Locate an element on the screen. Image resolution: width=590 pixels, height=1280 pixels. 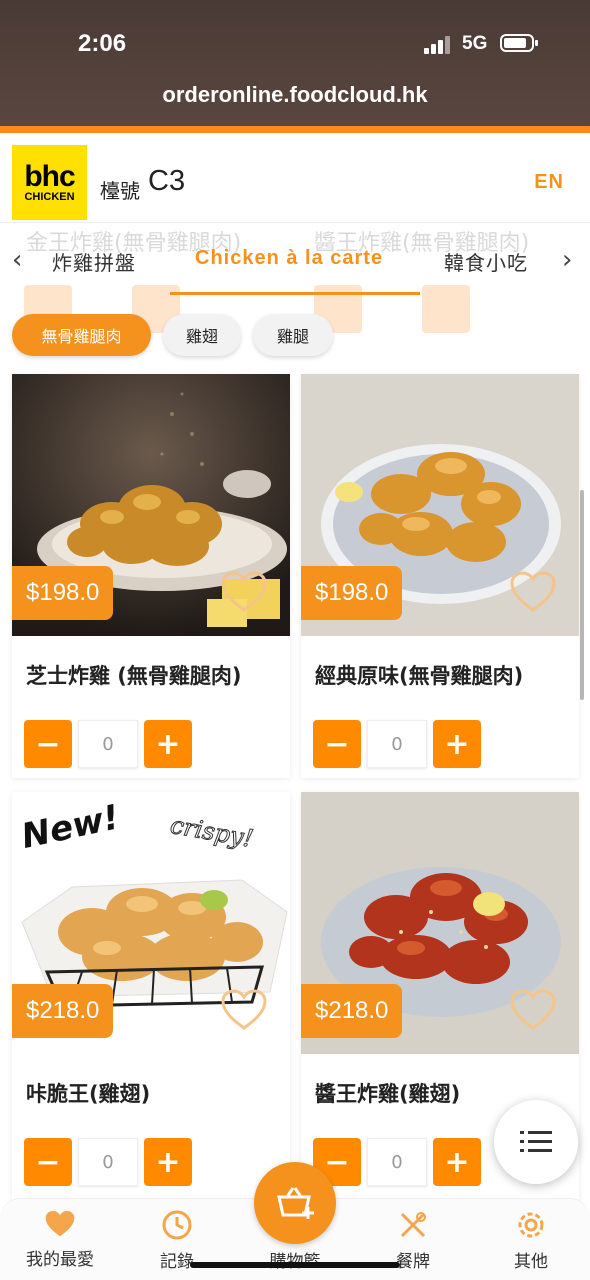
logo-text: bhc is located at coordinates (49, 176).